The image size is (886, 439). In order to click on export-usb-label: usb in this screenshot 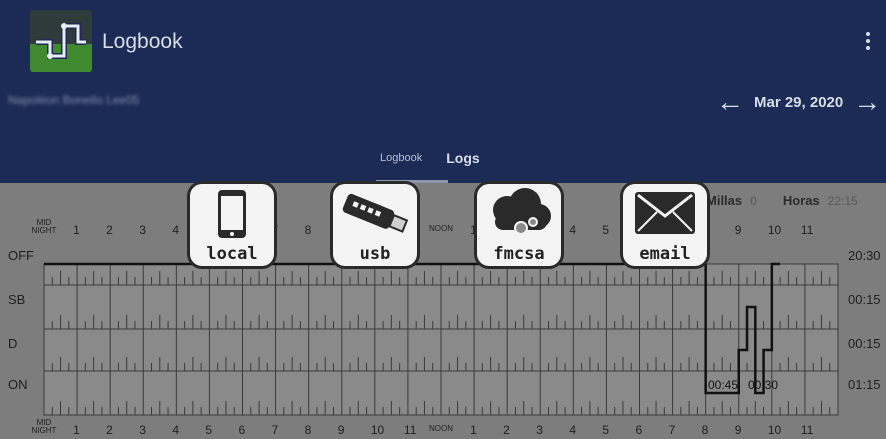, I will do `click(375, 254)`.